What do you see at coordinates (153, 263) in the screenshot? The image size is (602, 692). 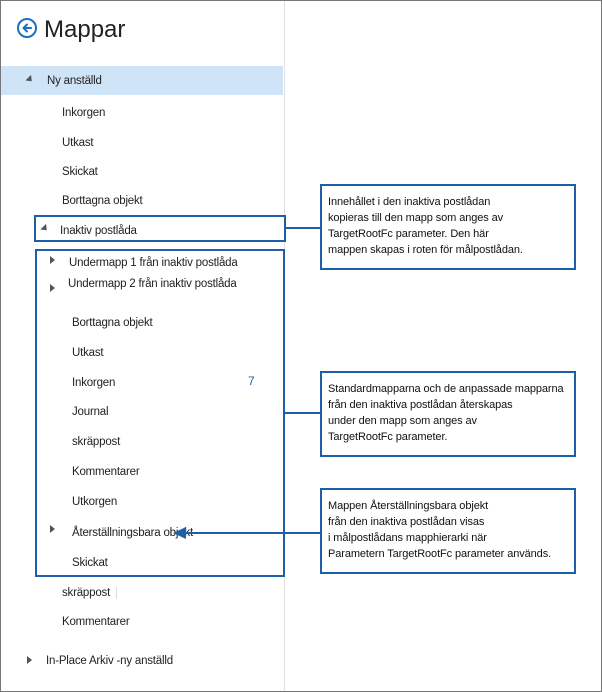 I see `tree-item-subfolder-1: Undermapp 1 från inaktiv postlåda` at bounding box center [153, 263].